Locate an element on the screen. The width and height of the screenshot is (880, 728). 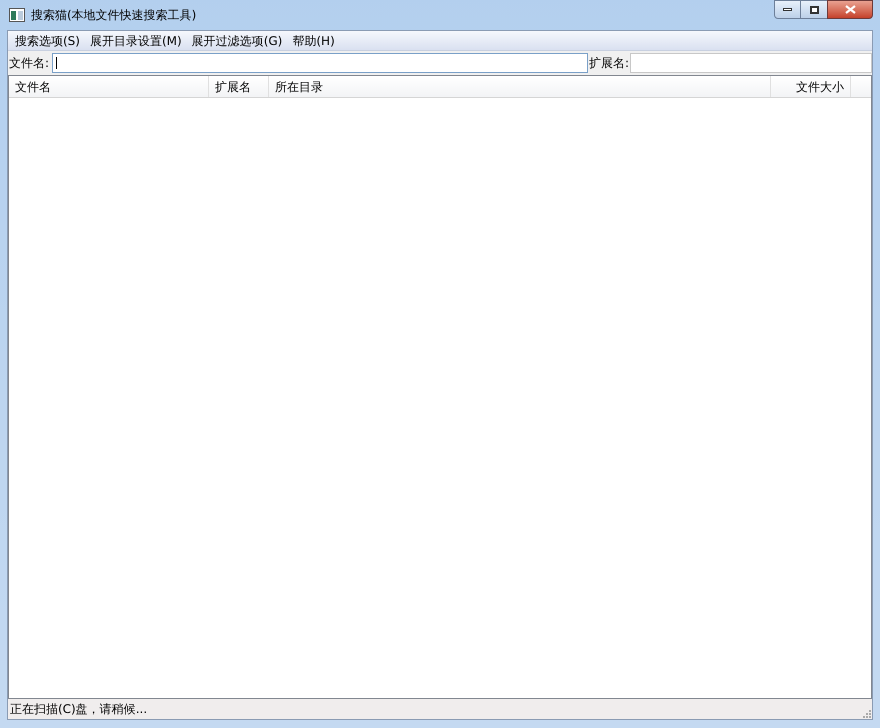
app-icon is located at coordinates (17, 15).